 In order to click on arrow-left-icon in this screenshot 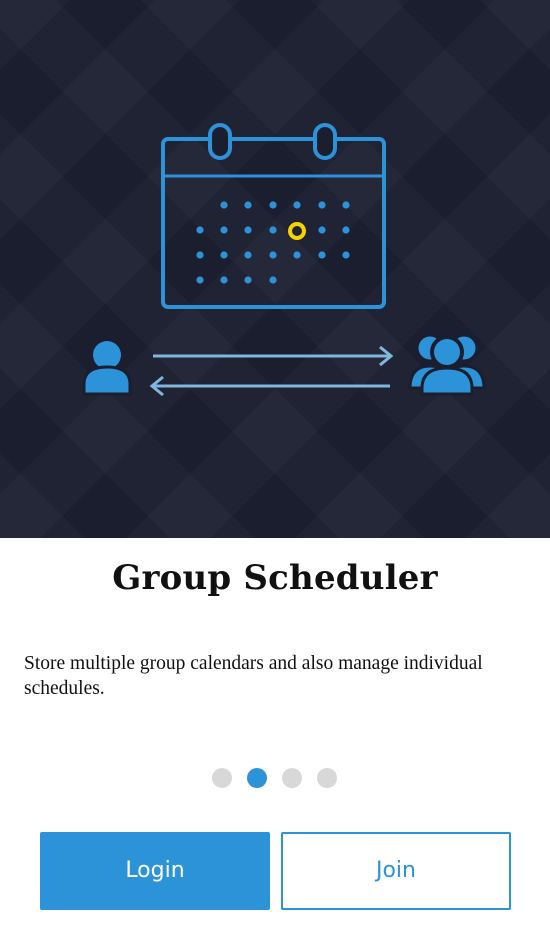, I will do `click(269, 386)`.